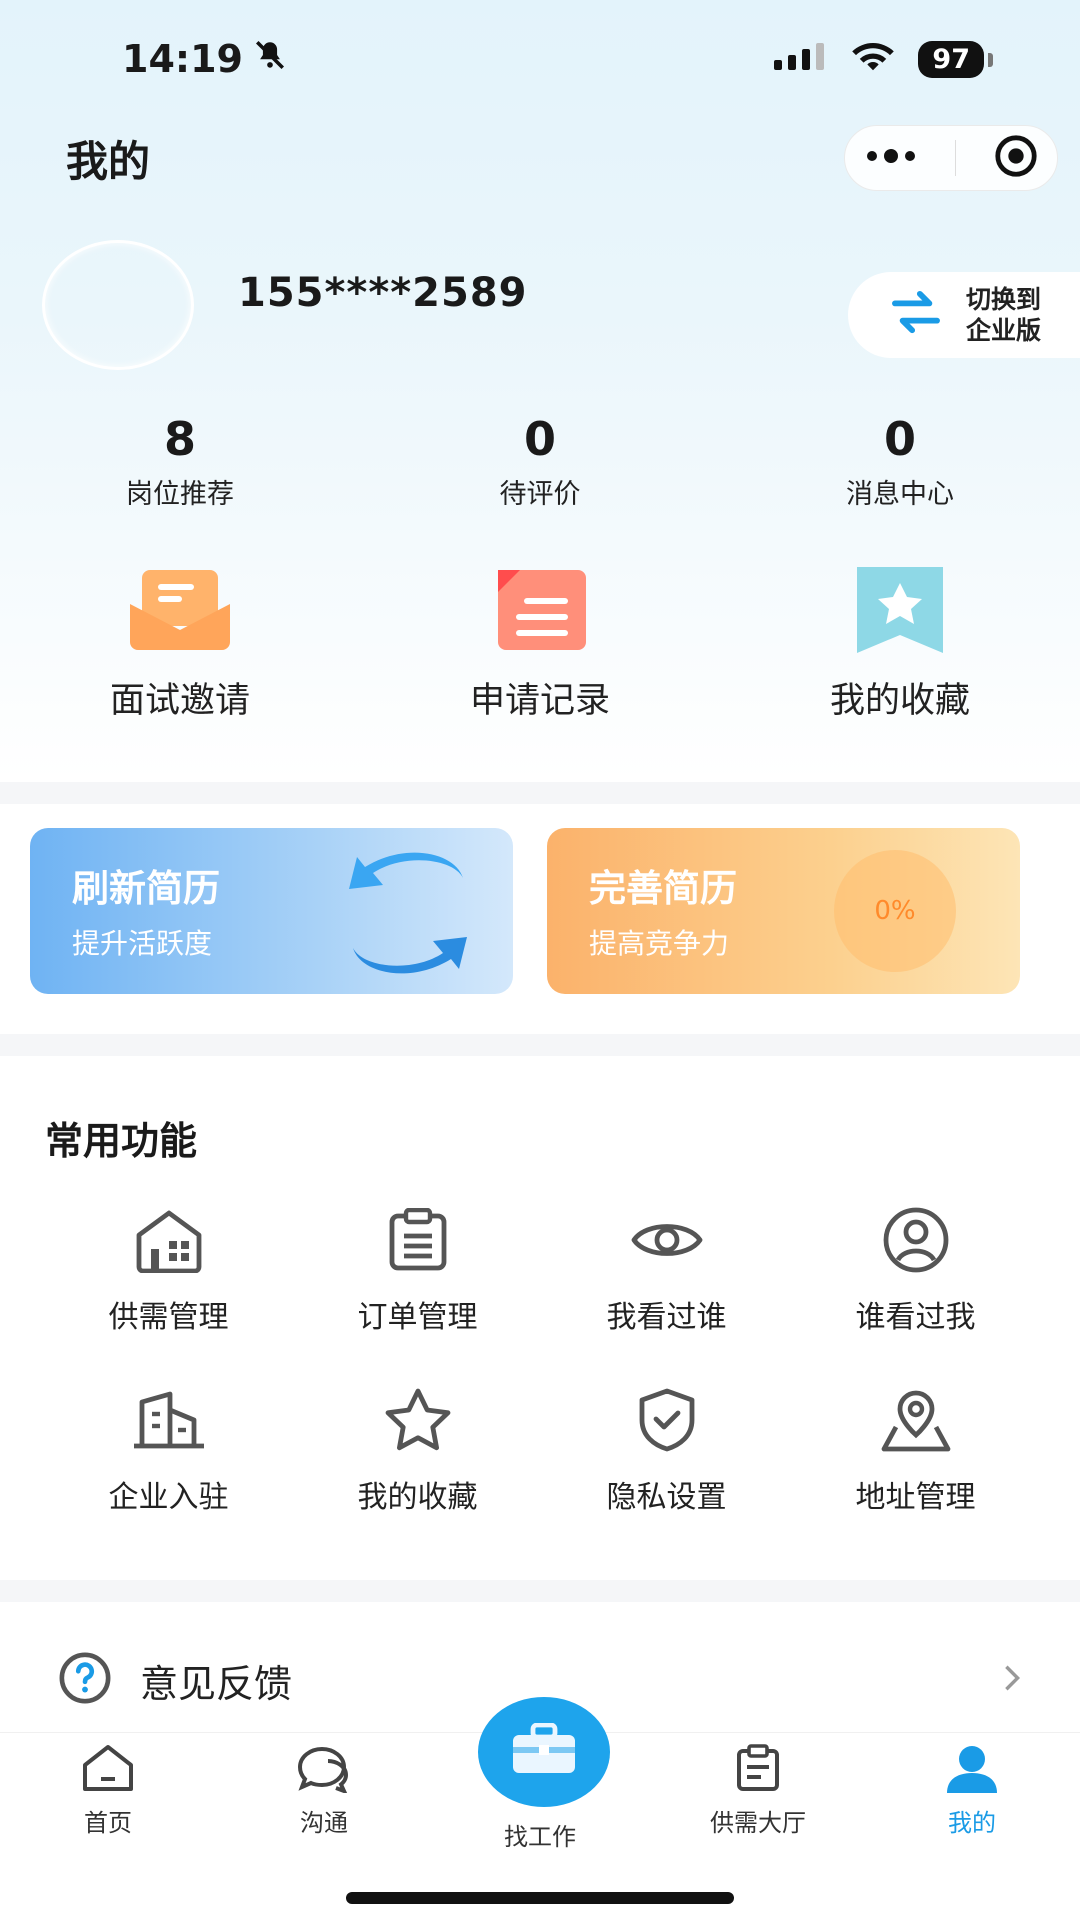  Describe the element at coordinates (108, 161) in the screenshot. I see `page-title: 我的` at that location.